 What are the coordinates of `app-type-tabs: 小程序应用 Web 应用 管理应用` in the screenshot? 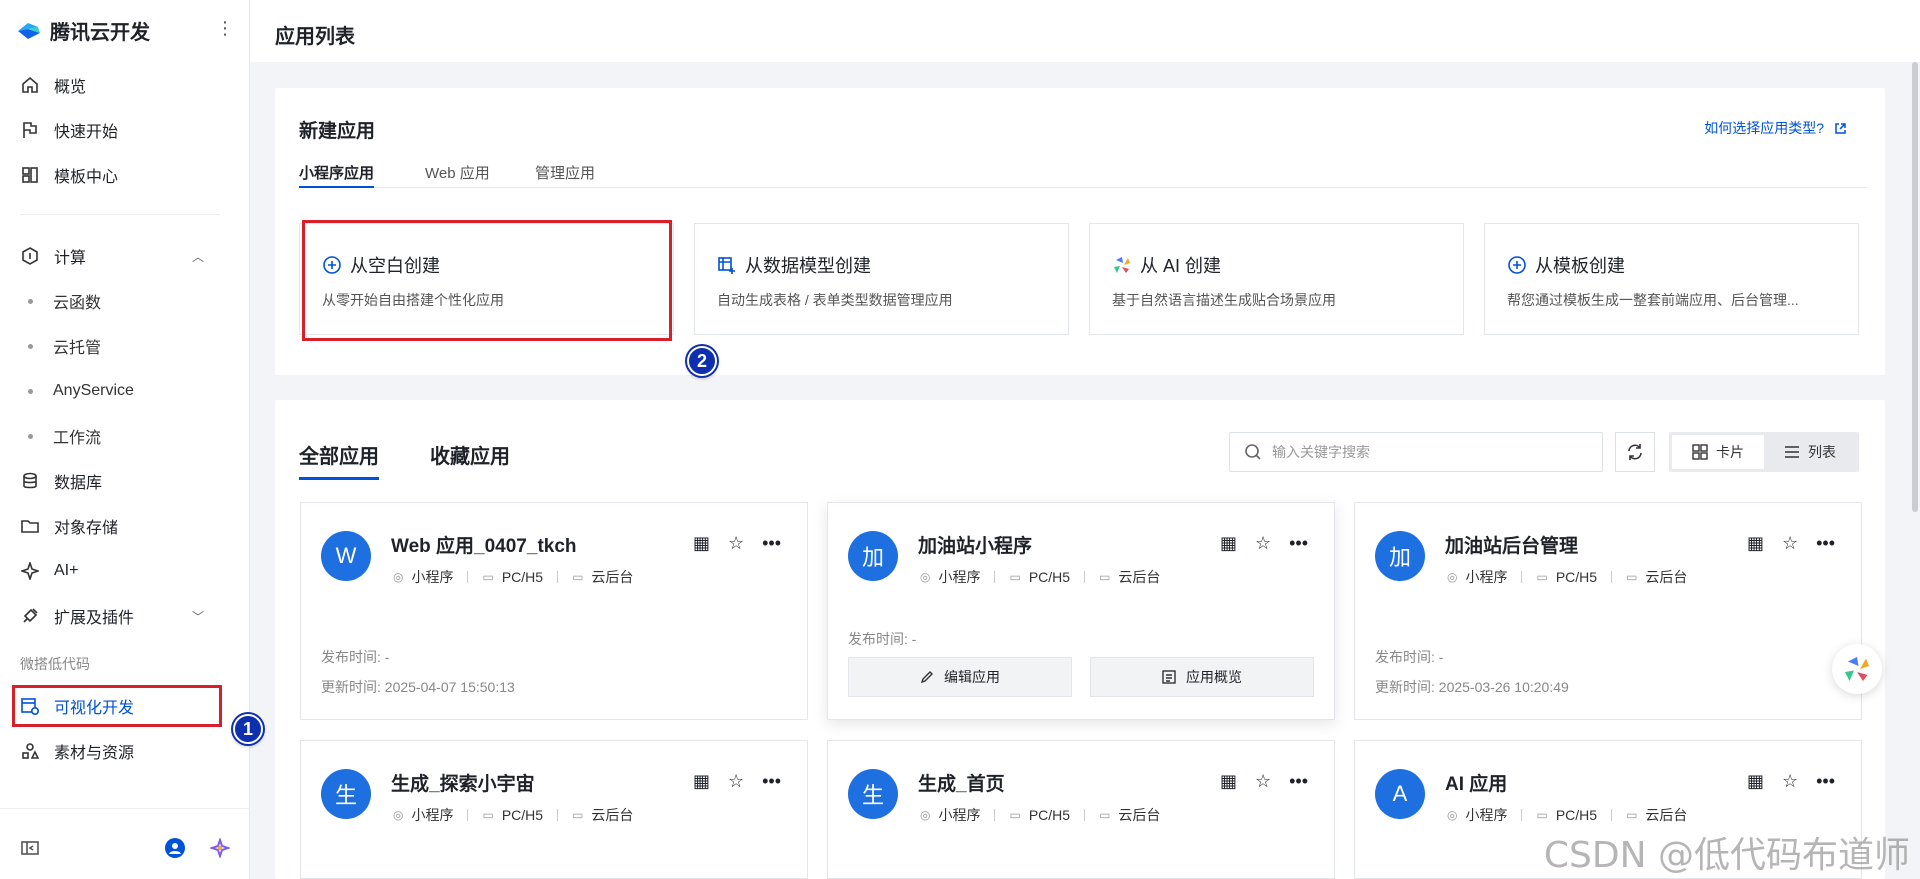 It's located at (1083, 175).